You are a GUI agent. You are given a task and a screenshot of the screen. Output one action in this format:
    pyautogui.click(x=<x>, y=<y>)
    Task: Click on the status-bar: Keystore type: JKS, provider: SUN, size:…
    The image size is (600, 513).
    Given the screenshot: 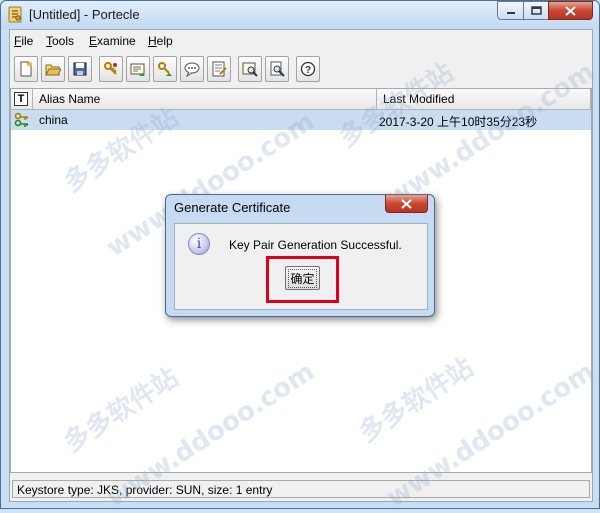 What is the action you would take?
    pyautogui.click(x=301, y=489)
    